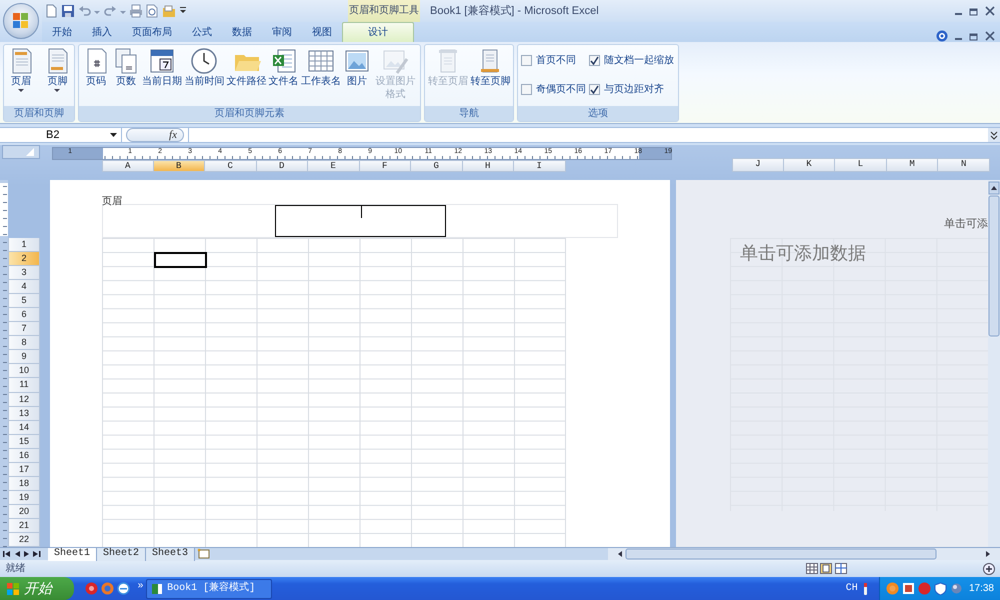 The image size is (1000, 600). Describe the element at coordinates (964, 165) in the screenshot. I see `column-header: N` at that location.